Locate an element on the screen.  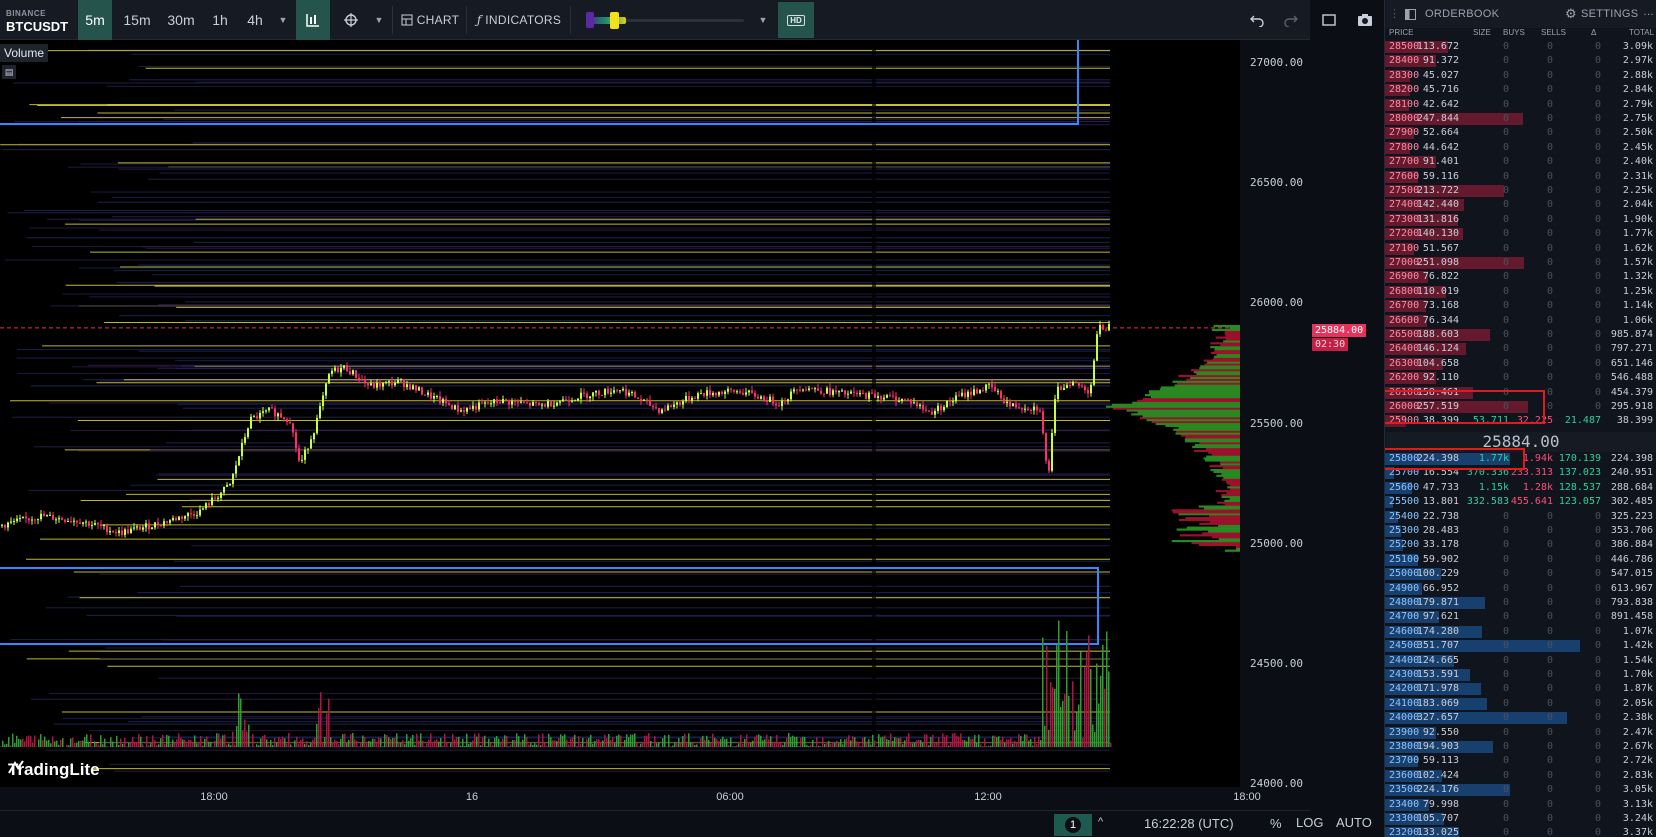
bid-row: 25600 47.733 1.15k 1.28k 128.537 288.684 is located at coordinates (1520, 488).